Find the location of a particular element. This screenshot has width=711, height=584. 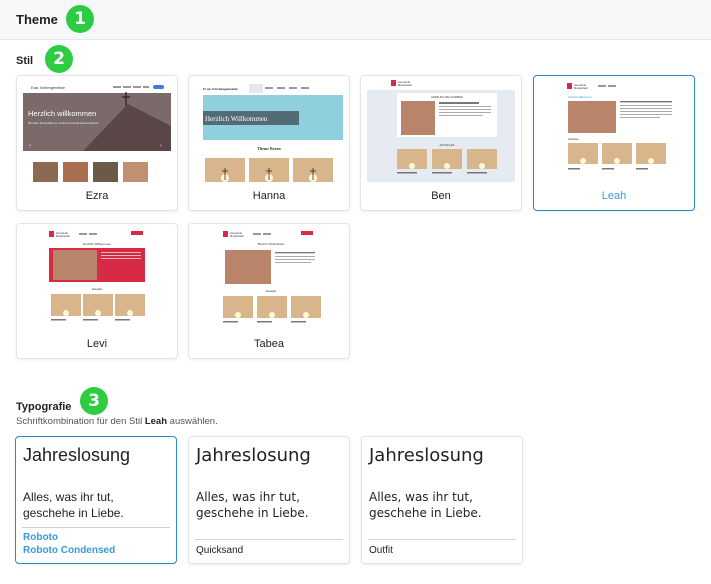

style-section-title: Stil is located at coordinates (25, 61).